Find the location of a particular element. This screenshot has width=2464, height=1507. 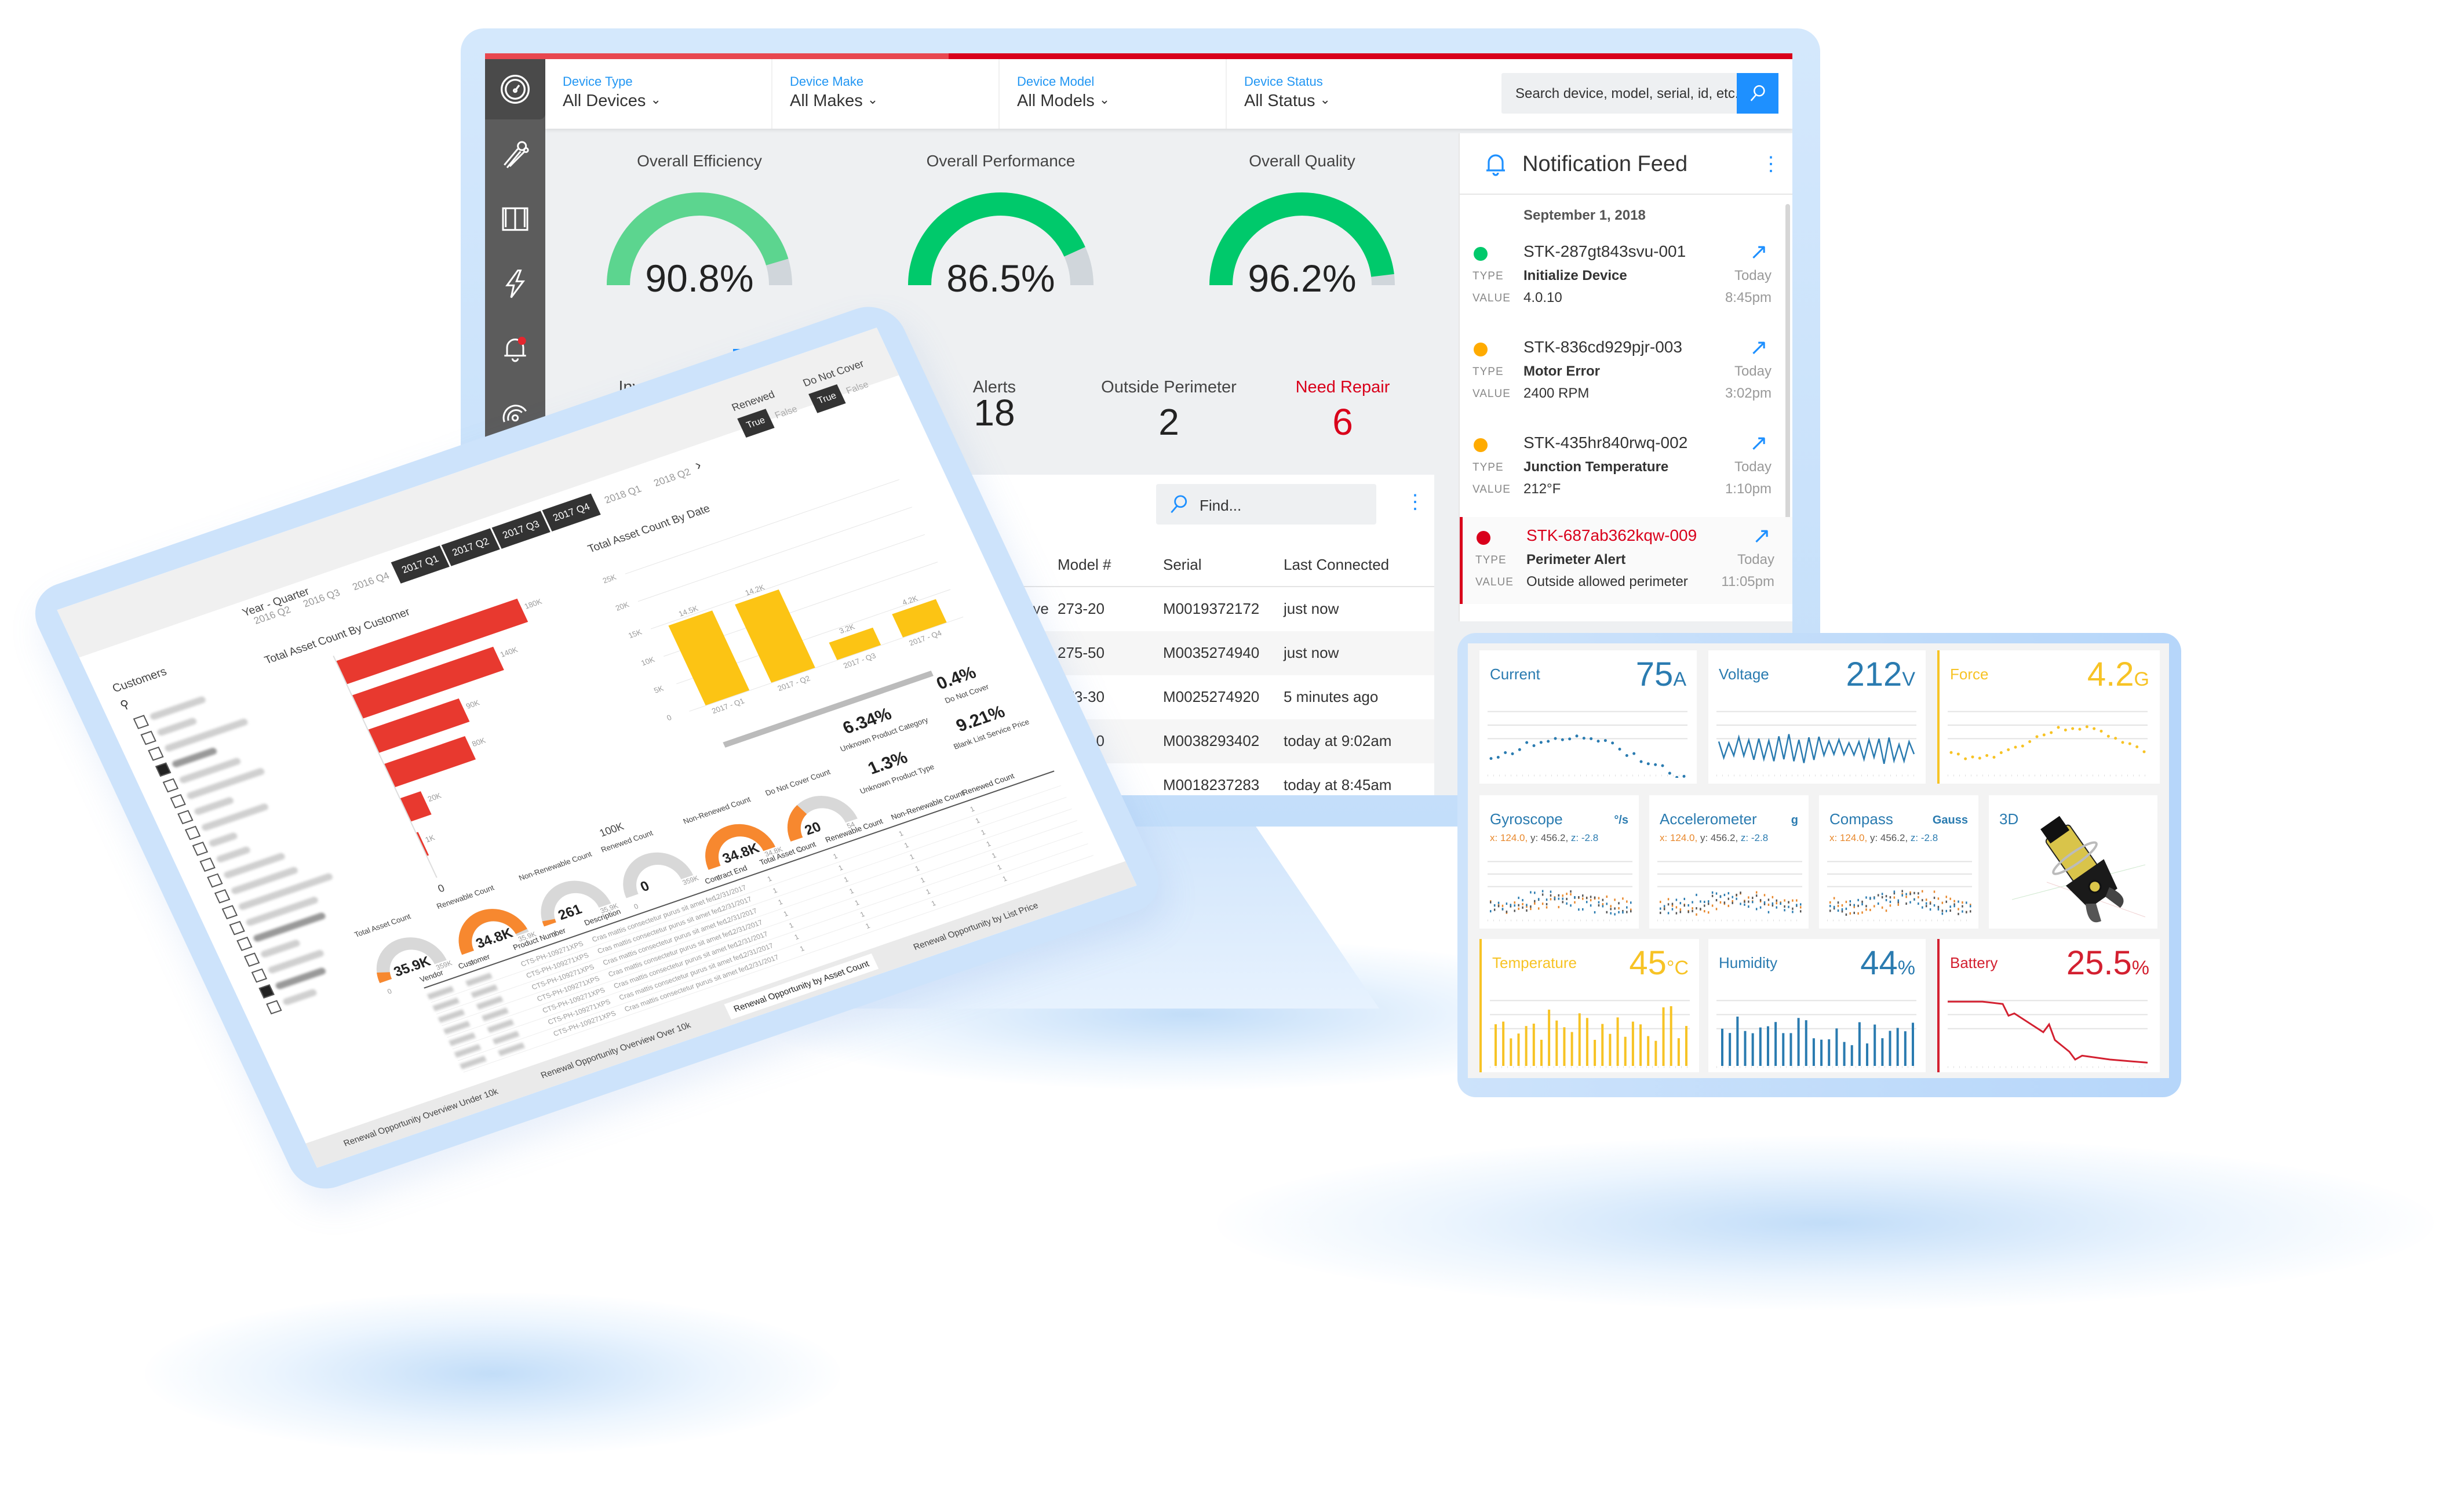

tab-outside-perimeter: Outside Perimeter 2 is located at coordinates (1169, 407).